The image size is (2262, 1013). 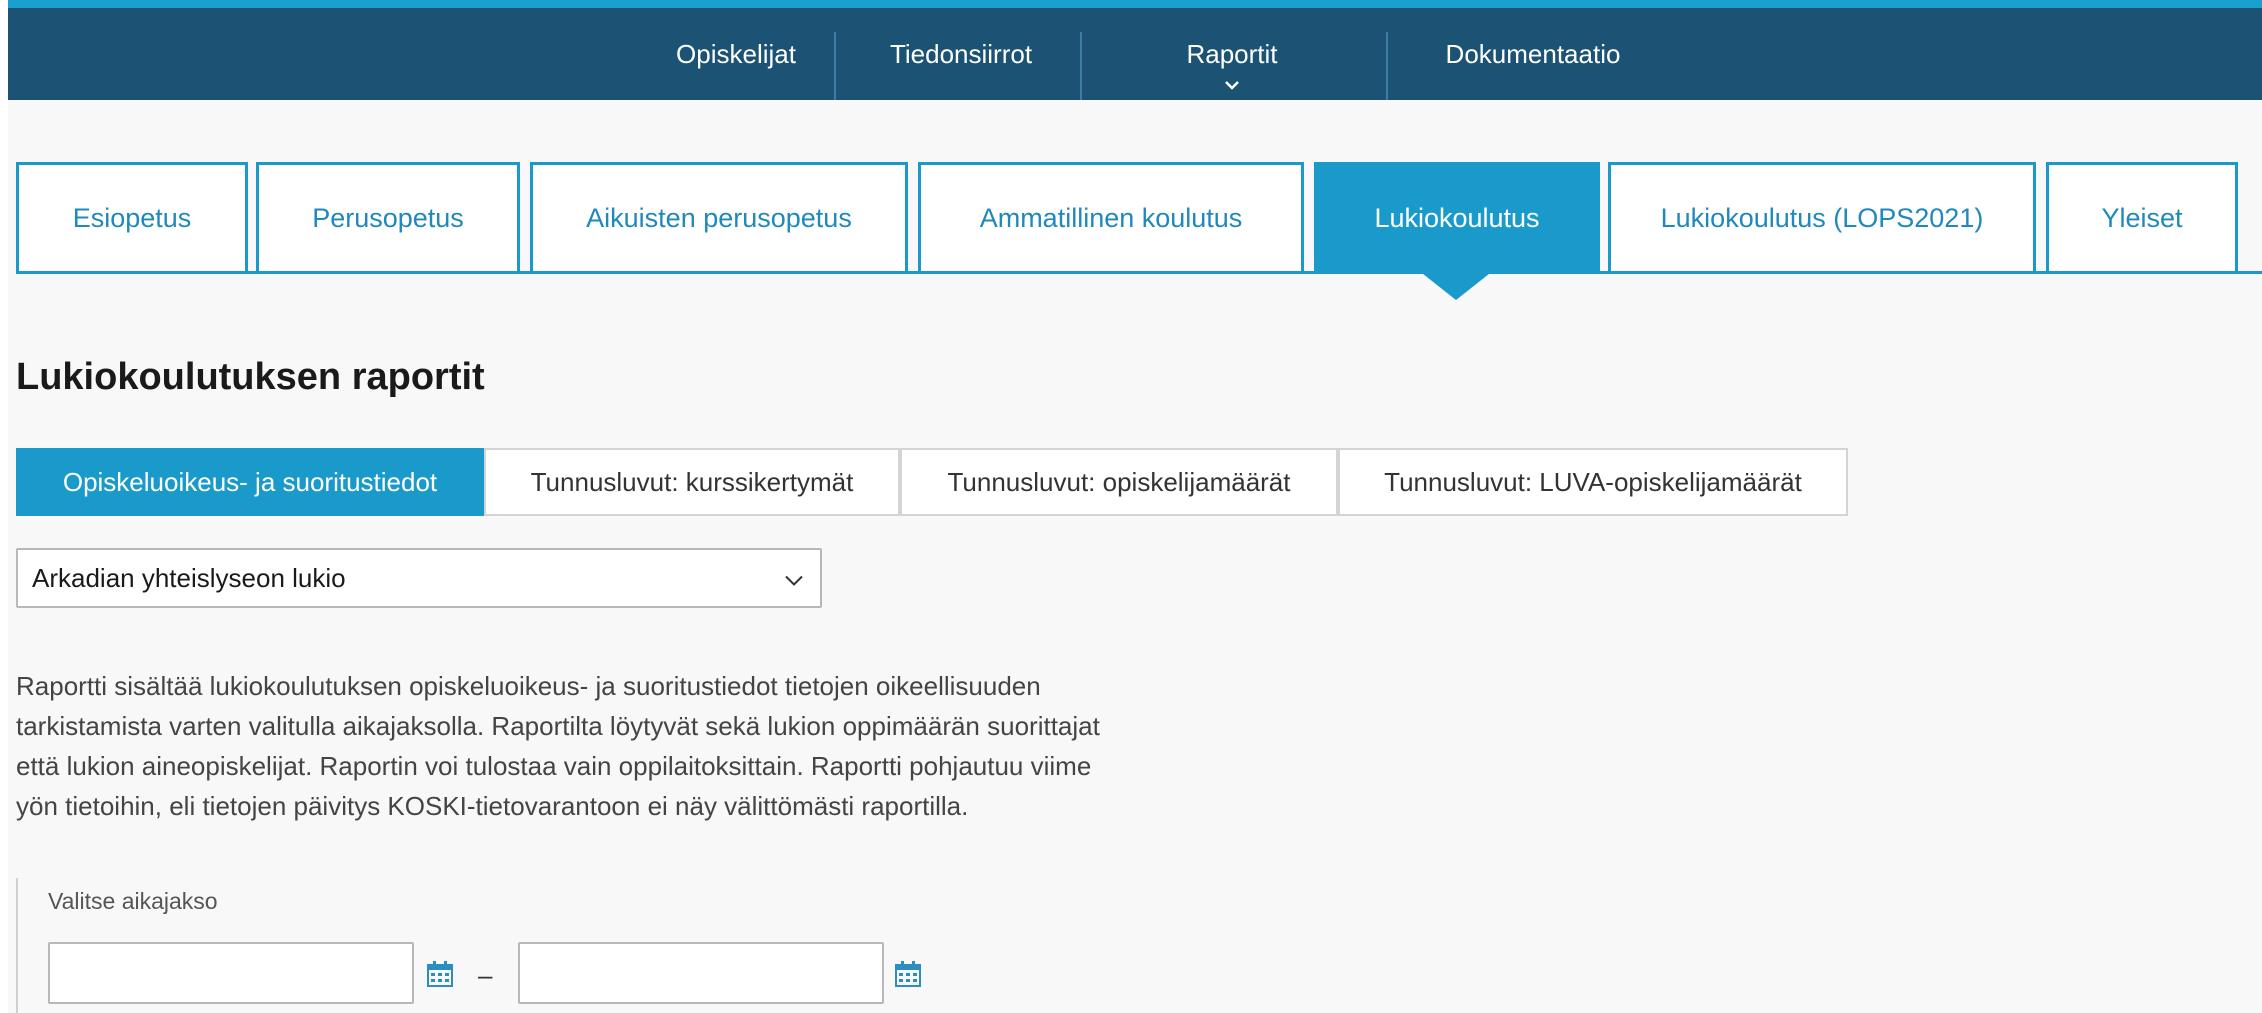 I want to click on report-tab-opiskelijamaarat: Tunnusluvut: opiskelijamäärät, so click(x=1119, y=482).